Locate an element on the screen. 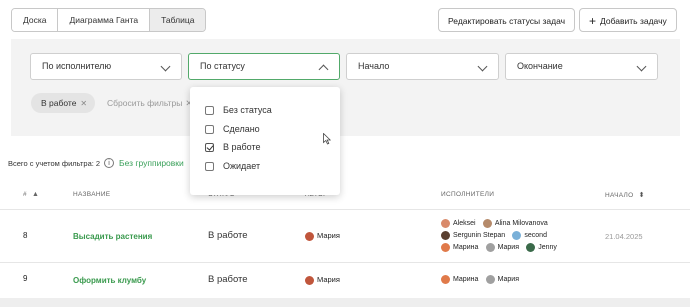  grouping-link: Без группировки is located at coordinates (151, 163).